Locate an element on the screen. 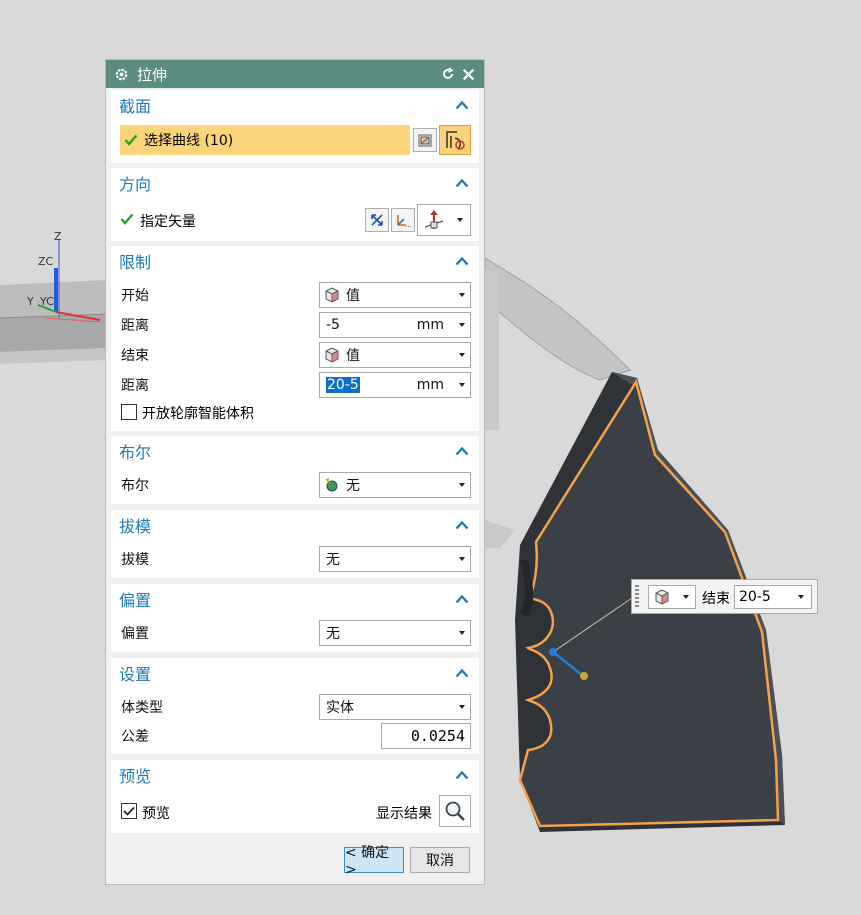  draft-value: 无 is located at coordinates (333, 560).